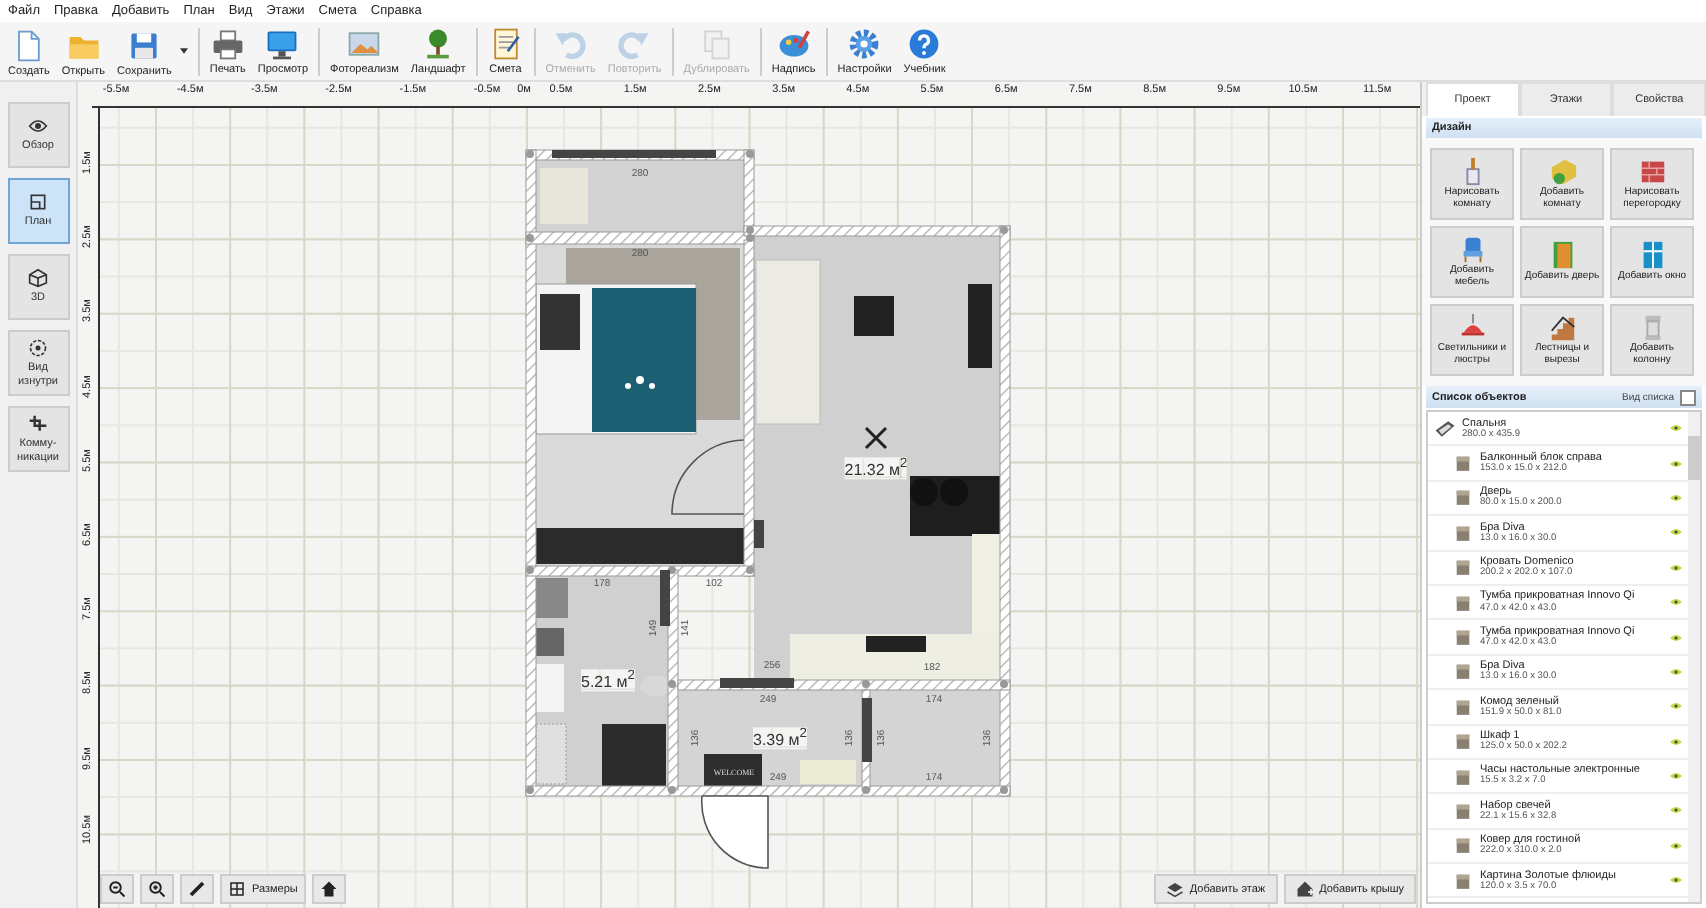 The width and height of the screenshot is (1706, 908). What do you see at coordinates (1694, 657) in the screenshot?
I see `scrollbar` at bounding box center [1694, 657].